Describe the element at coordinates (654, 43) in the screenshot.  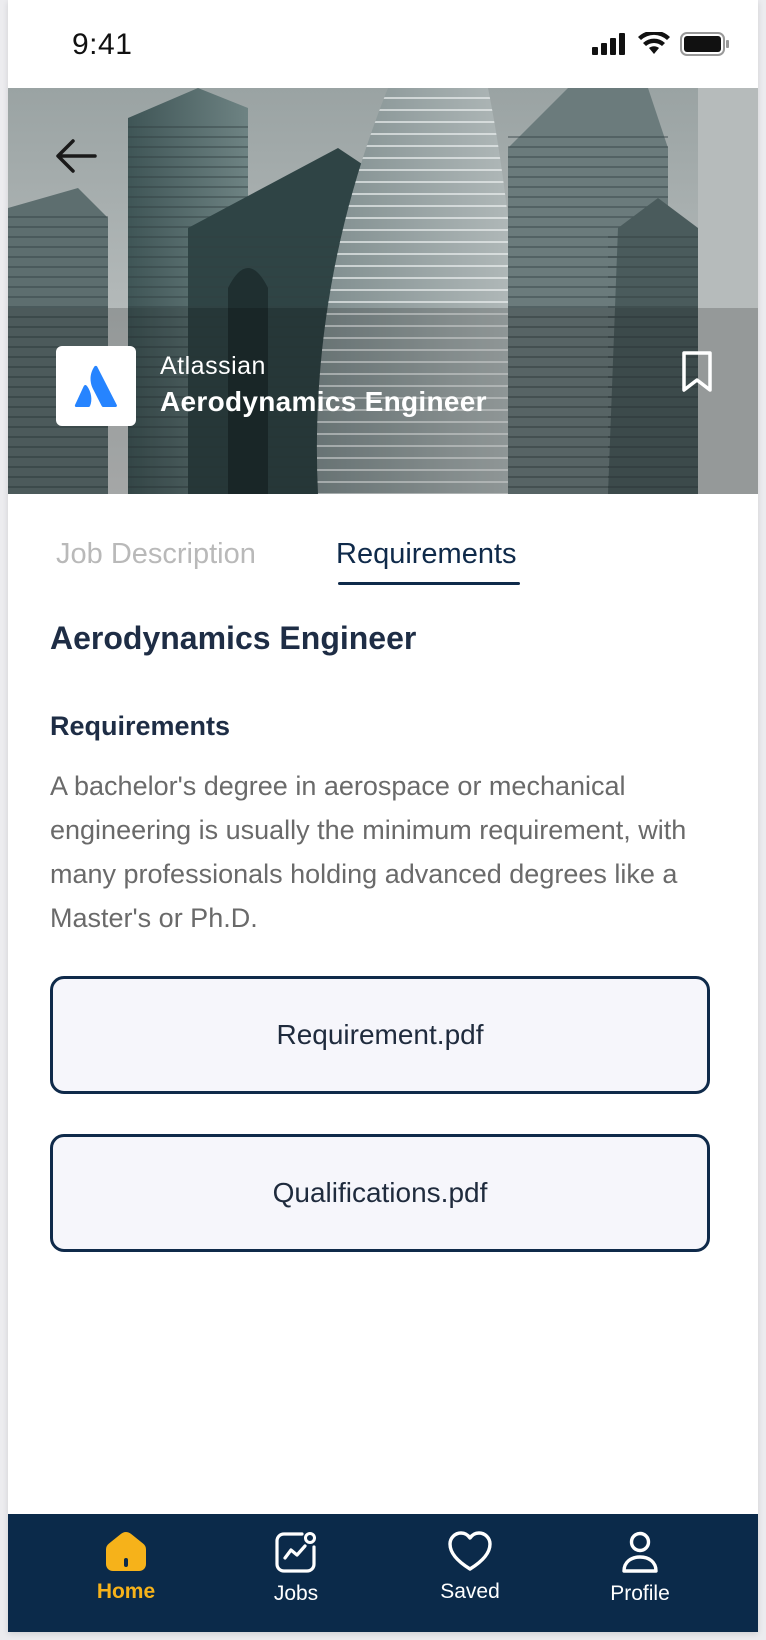
I see `wifi-icon` at that location.